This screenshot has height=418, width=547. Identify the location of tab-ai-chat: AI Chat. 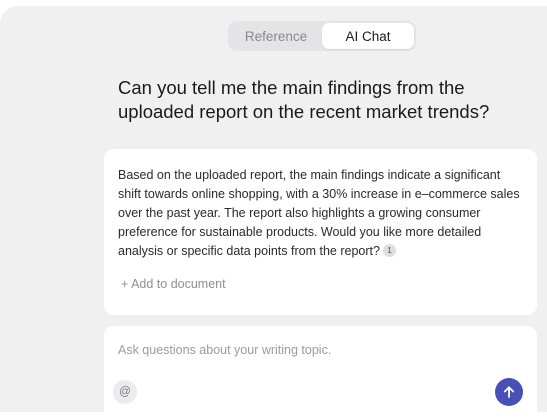
(368, 36).